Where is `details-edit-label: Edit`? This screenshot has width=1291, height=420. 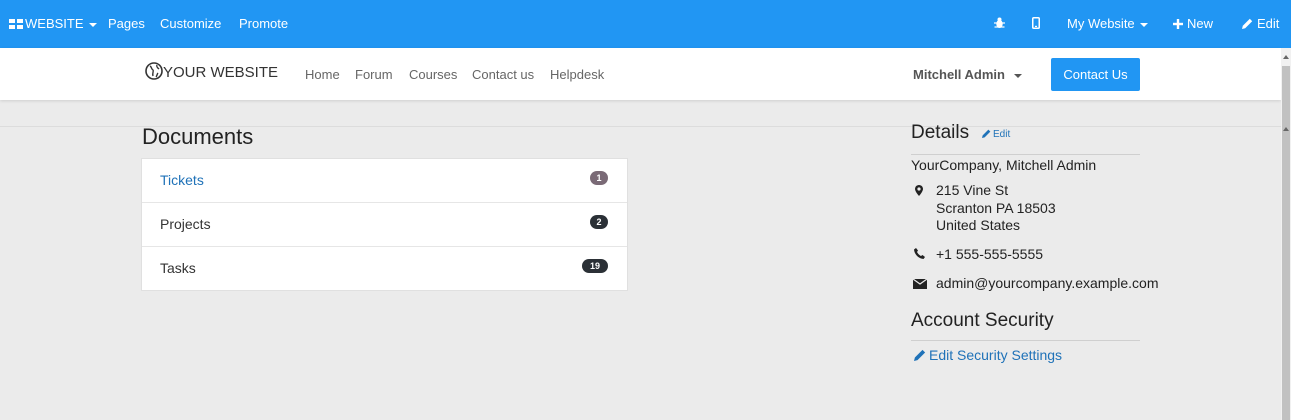 details-edit-label: Edit is located at coordinates (1002, 134).